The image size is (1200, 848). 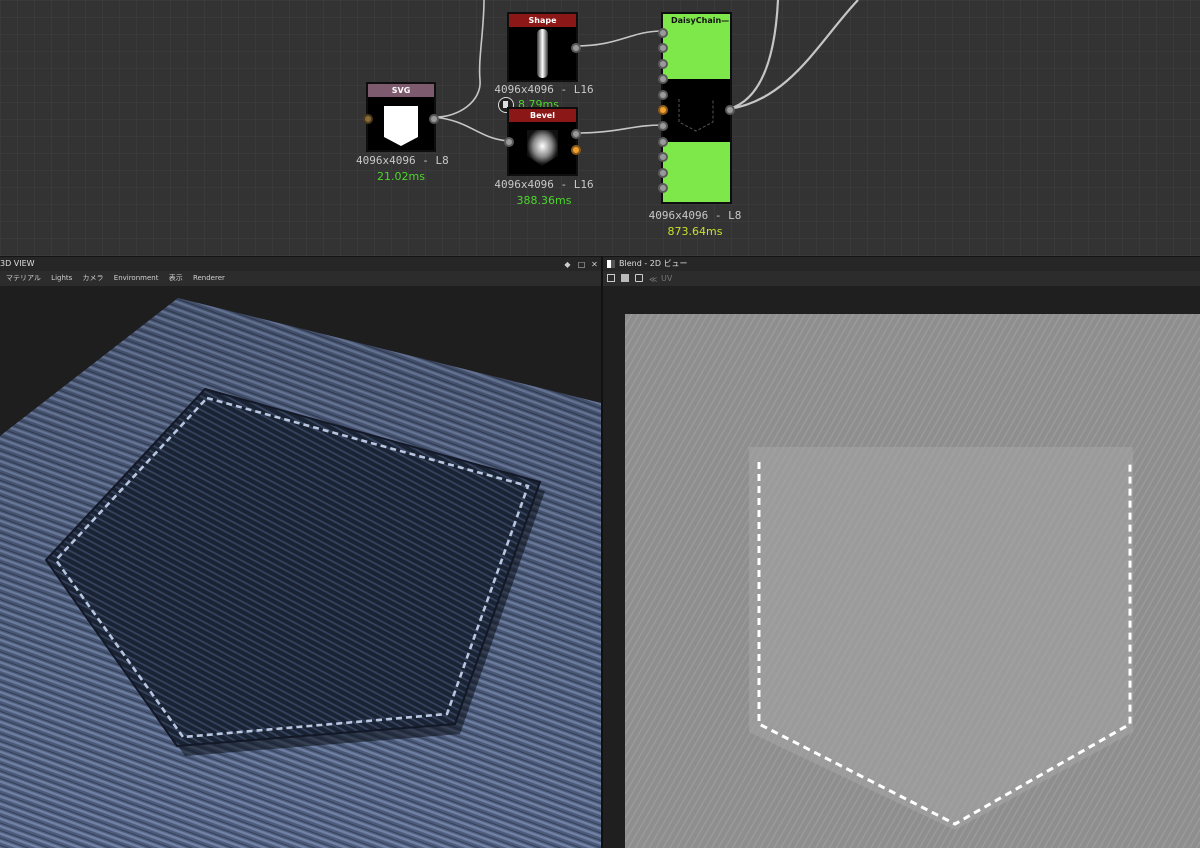 What do you see at coordinates (542, 20) in the screenshot?
I see `shape-node-title: Shape` at bounding box center [542, 20].